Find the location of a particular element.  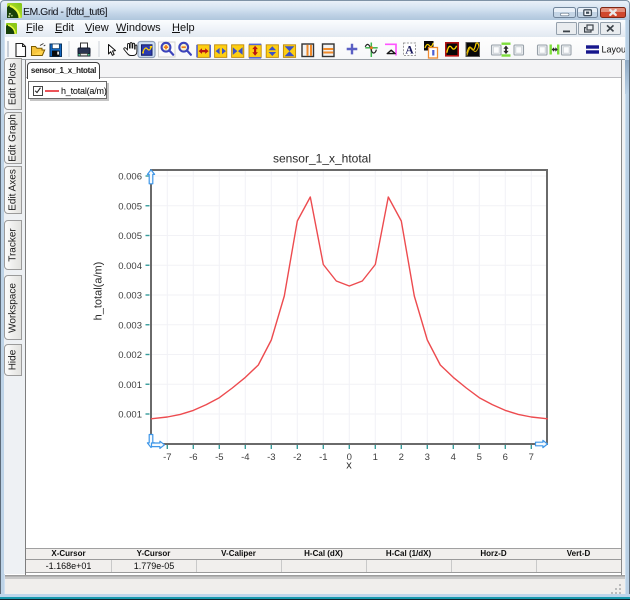

svg-text: -1 is located at coordinates (323, 457).